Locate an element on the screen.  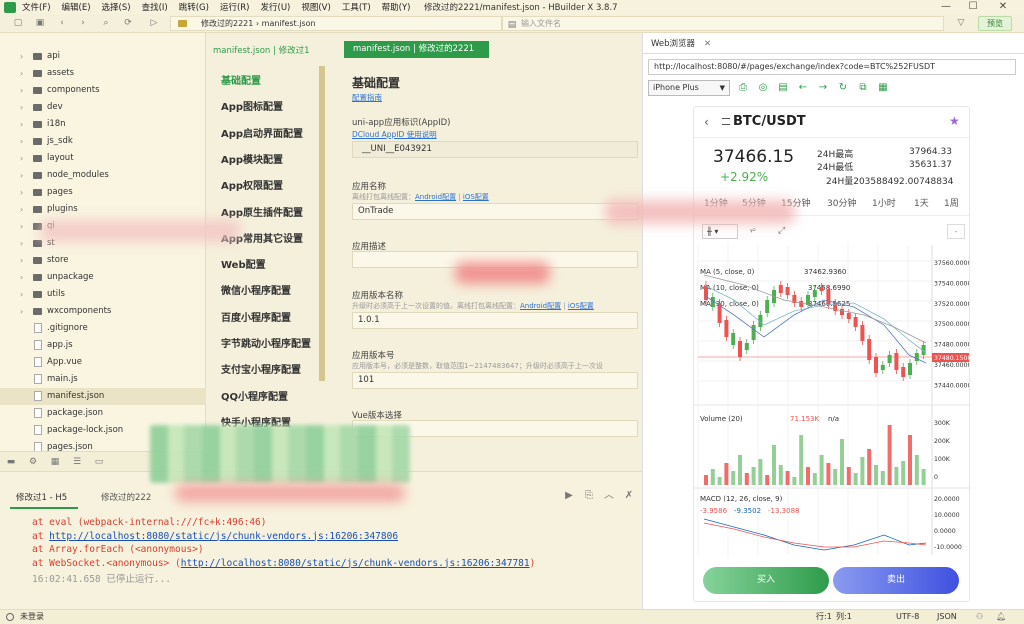
folder-item: › assets is located at coordinates (103, 73).